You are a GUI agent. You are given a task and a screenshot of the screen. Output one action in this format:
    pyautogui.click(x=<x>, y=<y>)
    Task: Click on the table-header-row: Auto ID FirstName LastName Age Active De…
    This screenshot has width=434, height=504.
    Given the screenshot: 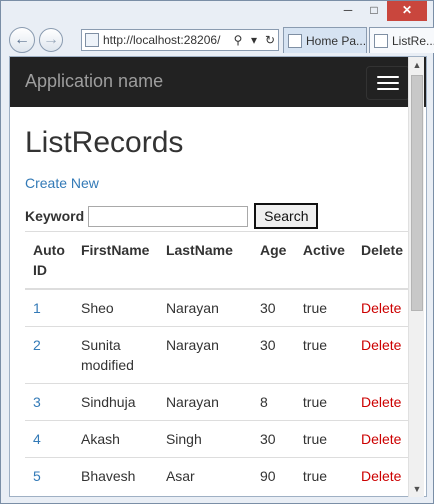 What is the action you would take?
    pyautogui.click(x=218, y=260)
    